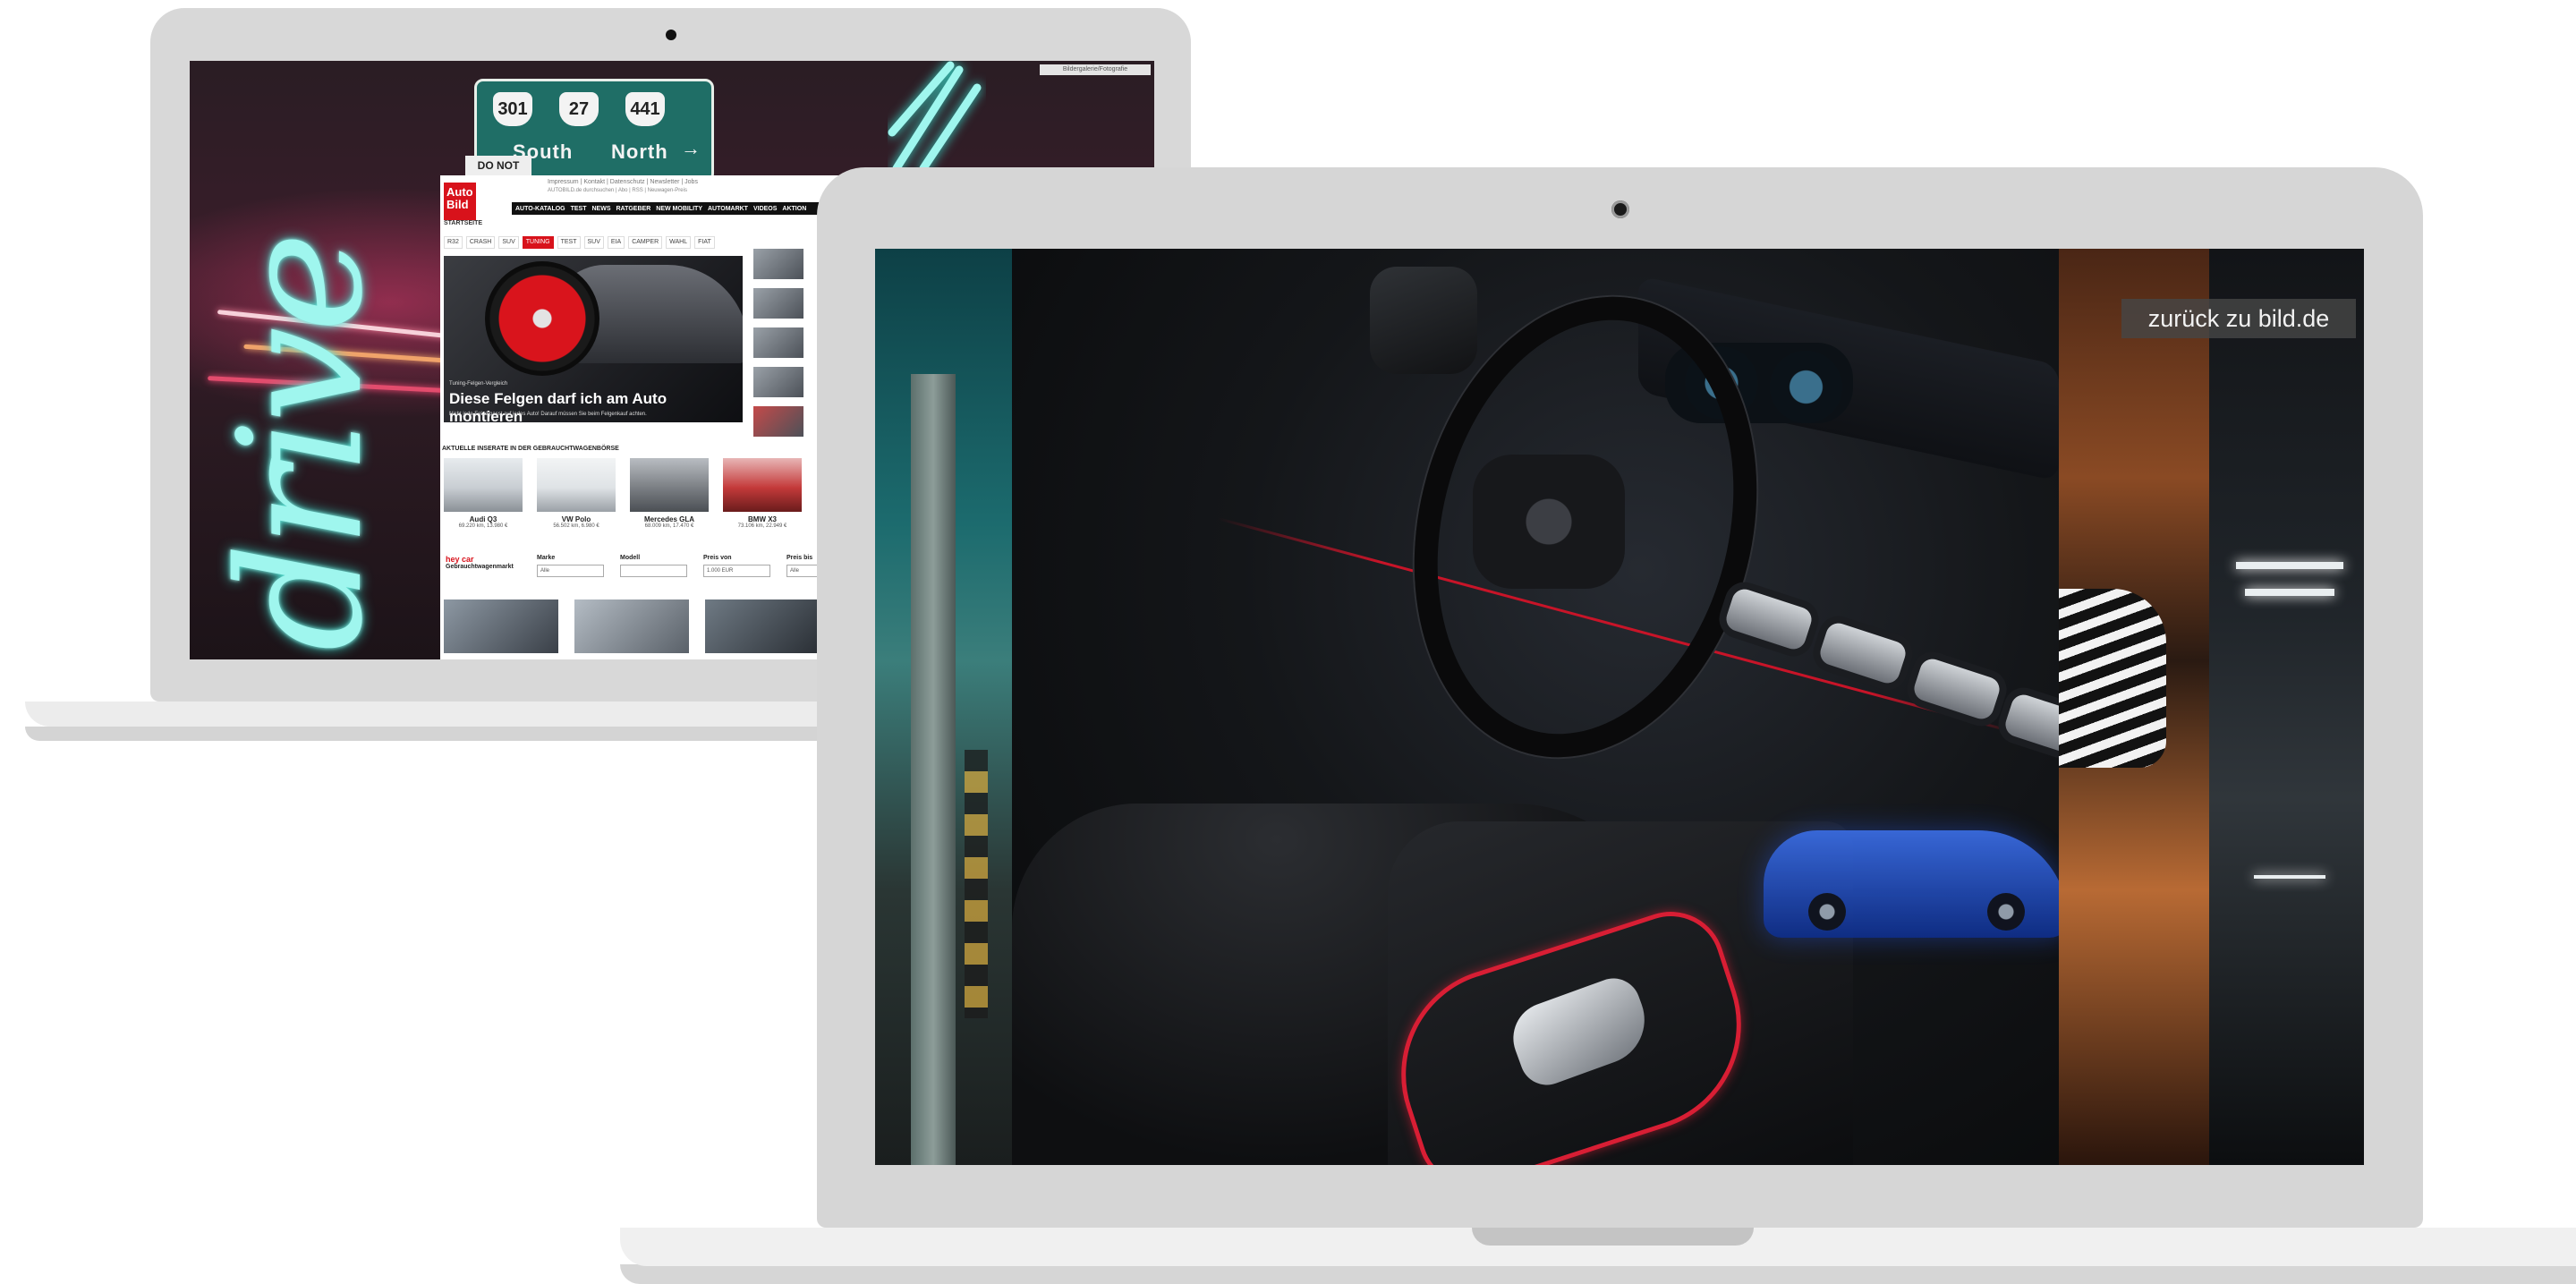 The image size is (2576, 1284). I want to click on route-shield: 27, so click(579, 109).